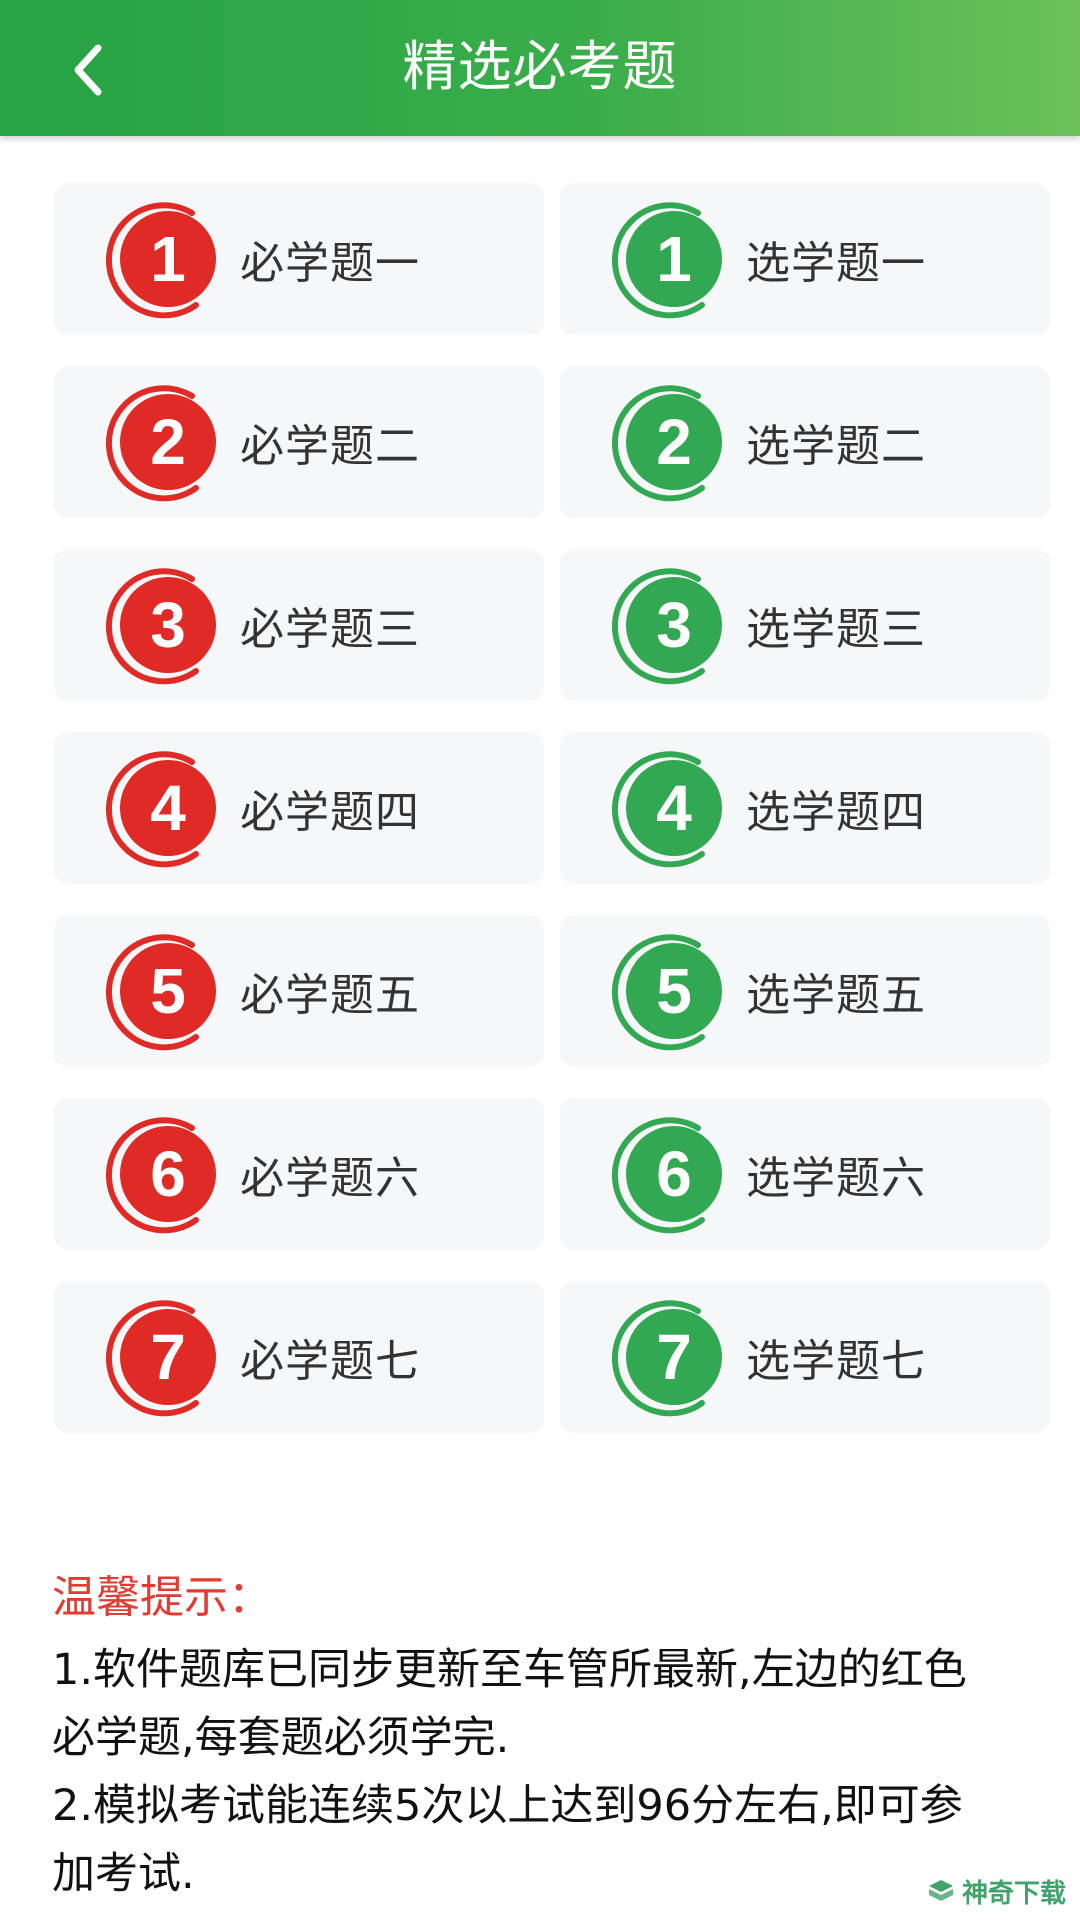  I want to click on required-set-label: 必学题七, so click(330, 1361).